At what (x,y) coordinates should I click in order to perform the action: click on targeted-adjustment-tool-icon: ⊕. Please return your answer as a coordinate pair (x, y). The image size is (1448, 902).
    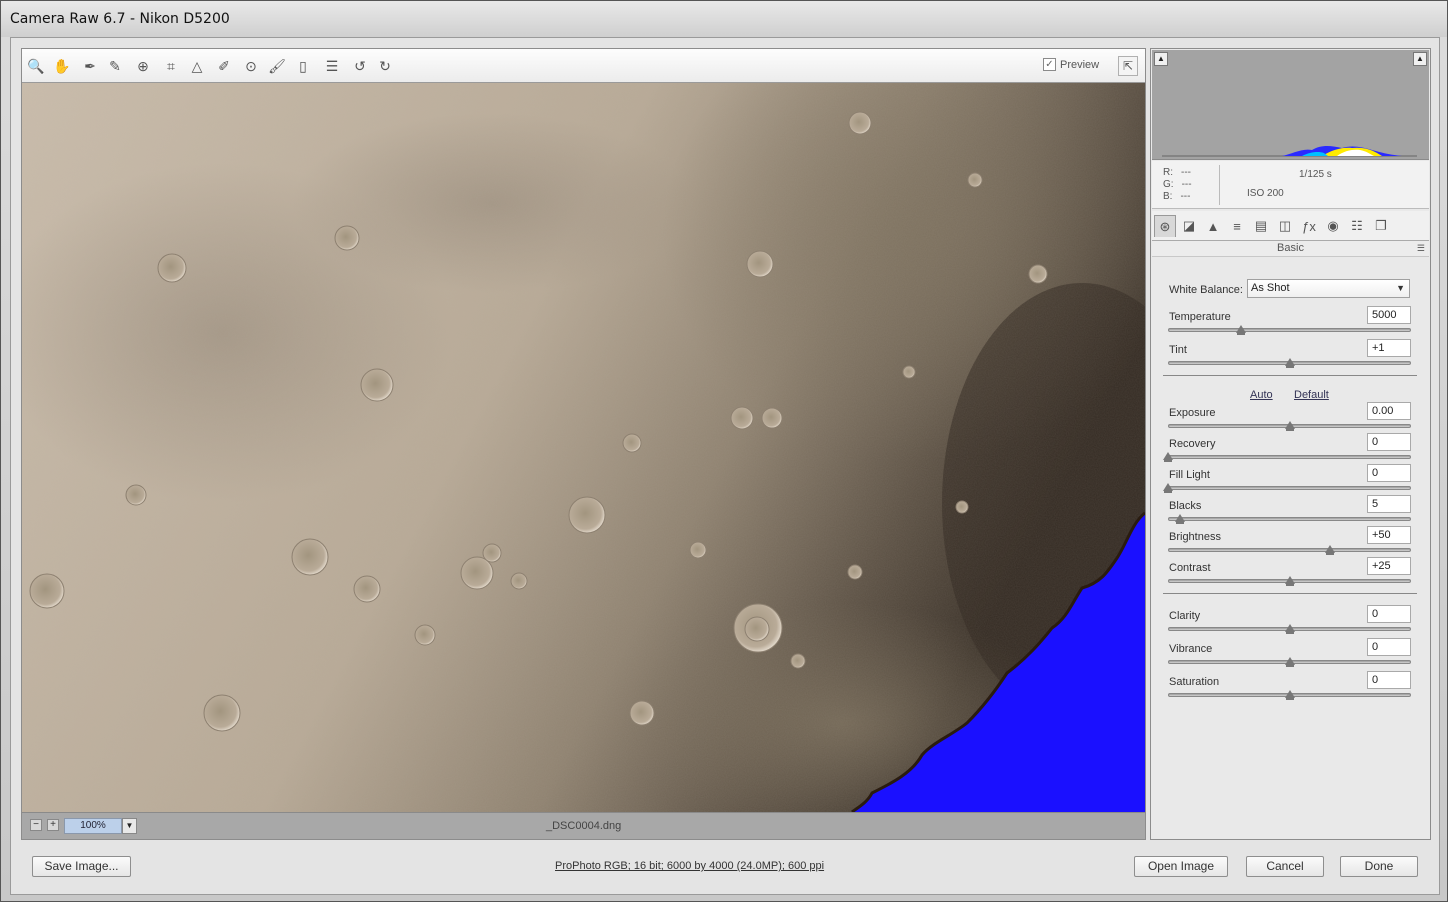
    Looking at the image, I should click on (143, 66).